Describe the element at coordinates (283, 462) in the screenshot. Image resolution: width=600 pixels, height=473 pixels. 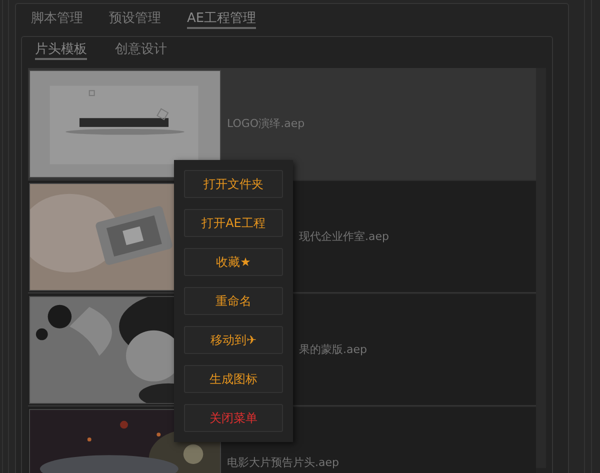
I see `file-name: 电影大片预告片头.aep` at that location.